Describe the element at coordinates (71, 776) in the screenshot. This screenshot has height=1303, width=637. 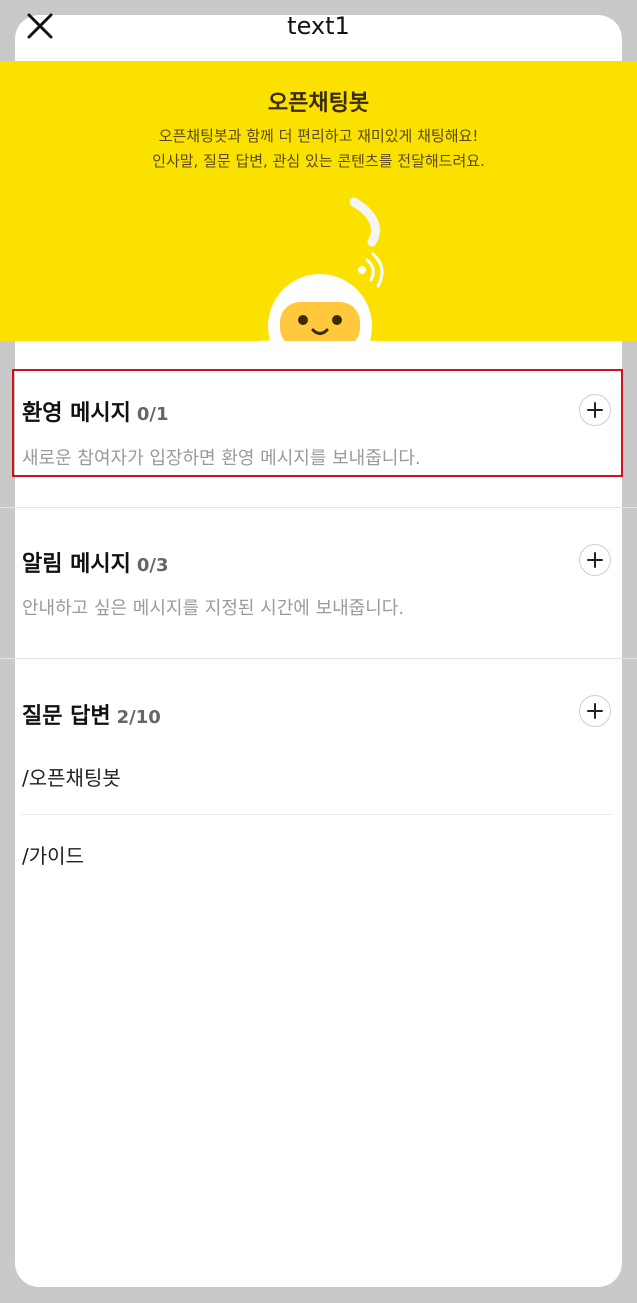
I see `qa-item: /오픈채팅봇` at that location.